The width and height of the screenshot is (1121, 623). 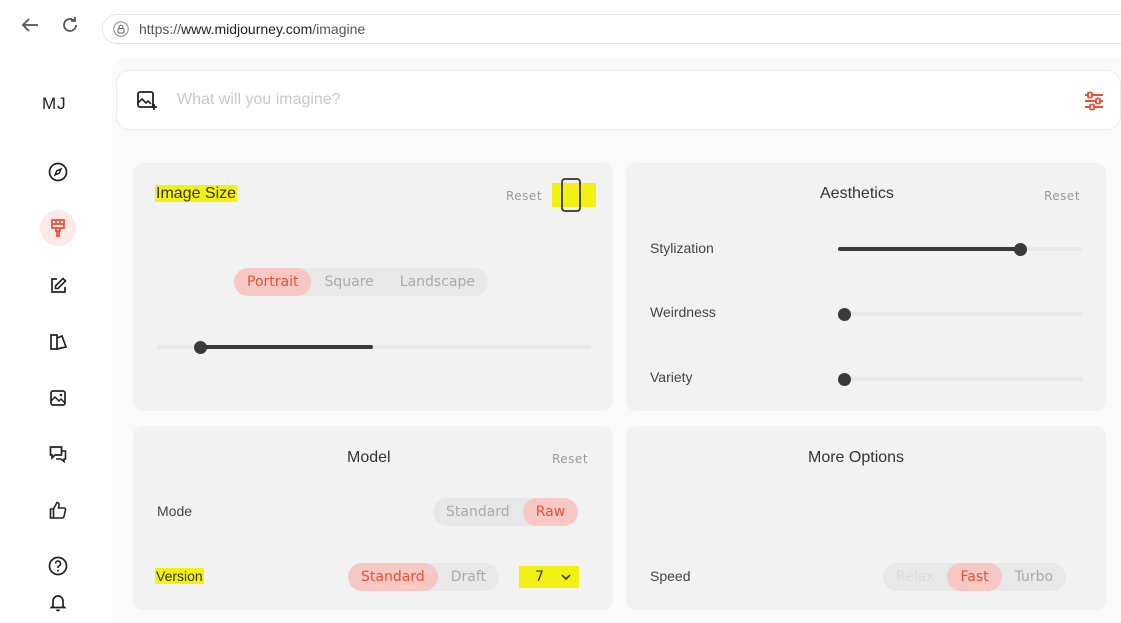 What do you see at coordinates (960, 379) in the screenshot?
I see `variety-slider-track` at bounding box center [960, 379].